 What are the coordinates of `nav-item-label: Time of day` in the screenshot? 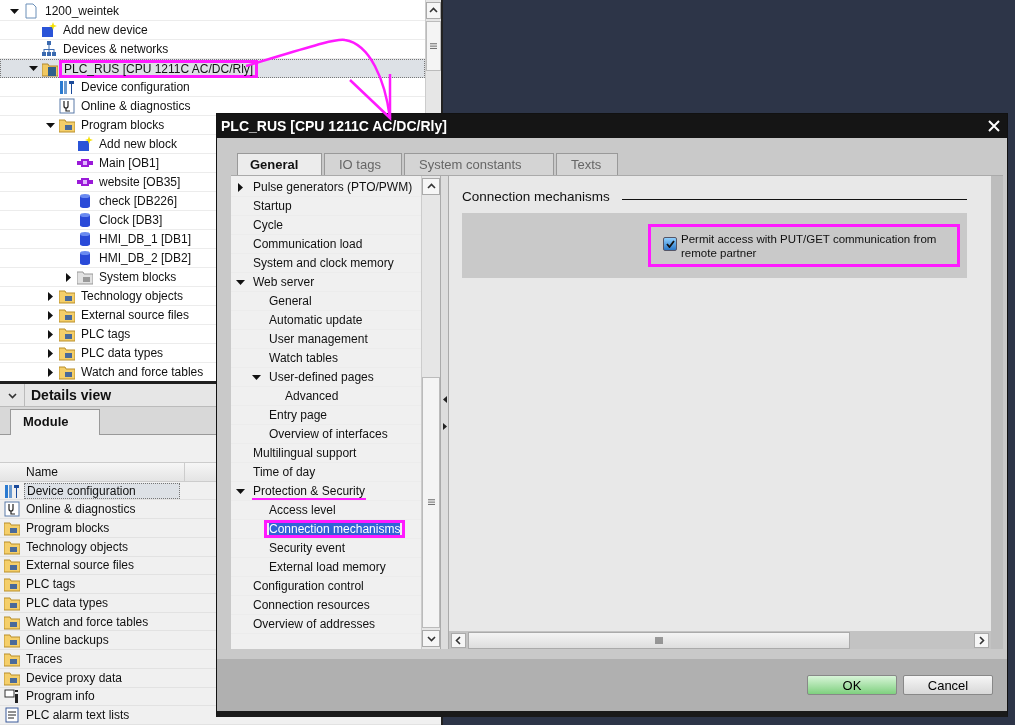 It's located at (284, 472).